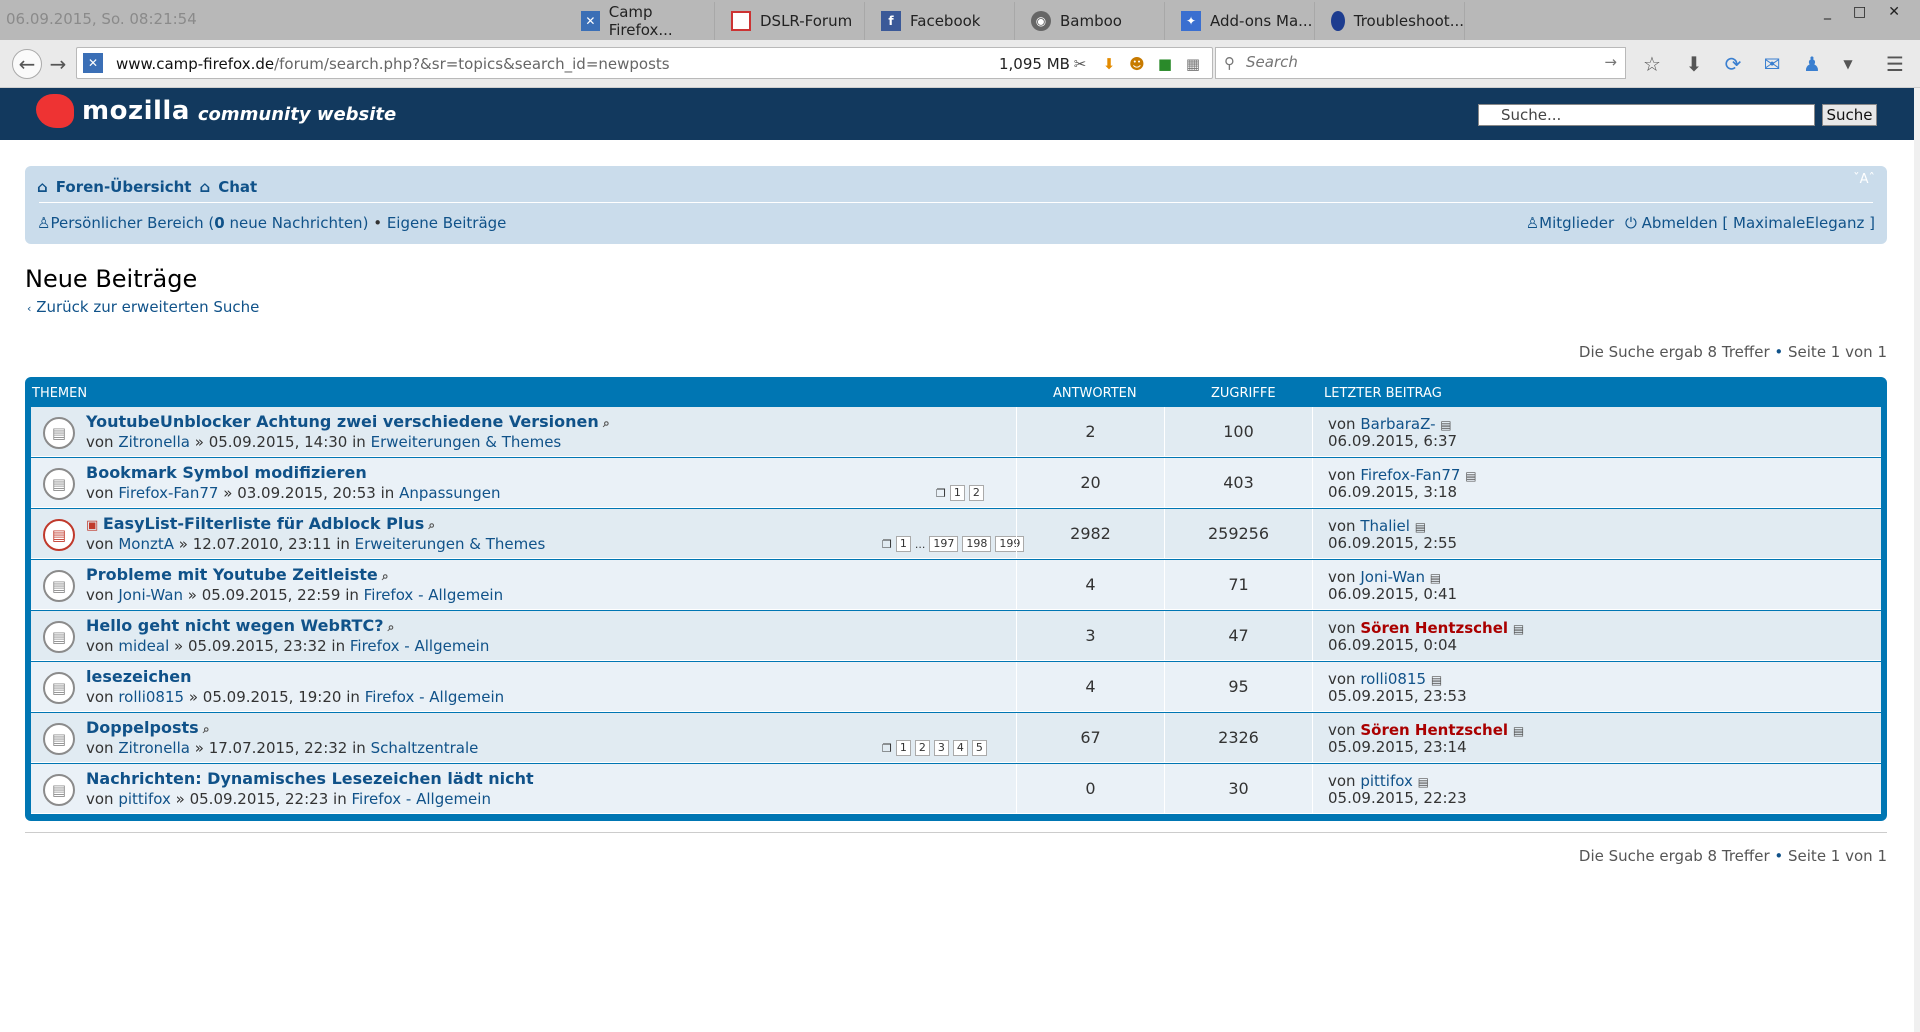 The height and width of the screenshot is (1032, 1920). Describe the element at coordinates (216, 111) in the screenshot. I see `site-logo: mozilla community website` at that location.